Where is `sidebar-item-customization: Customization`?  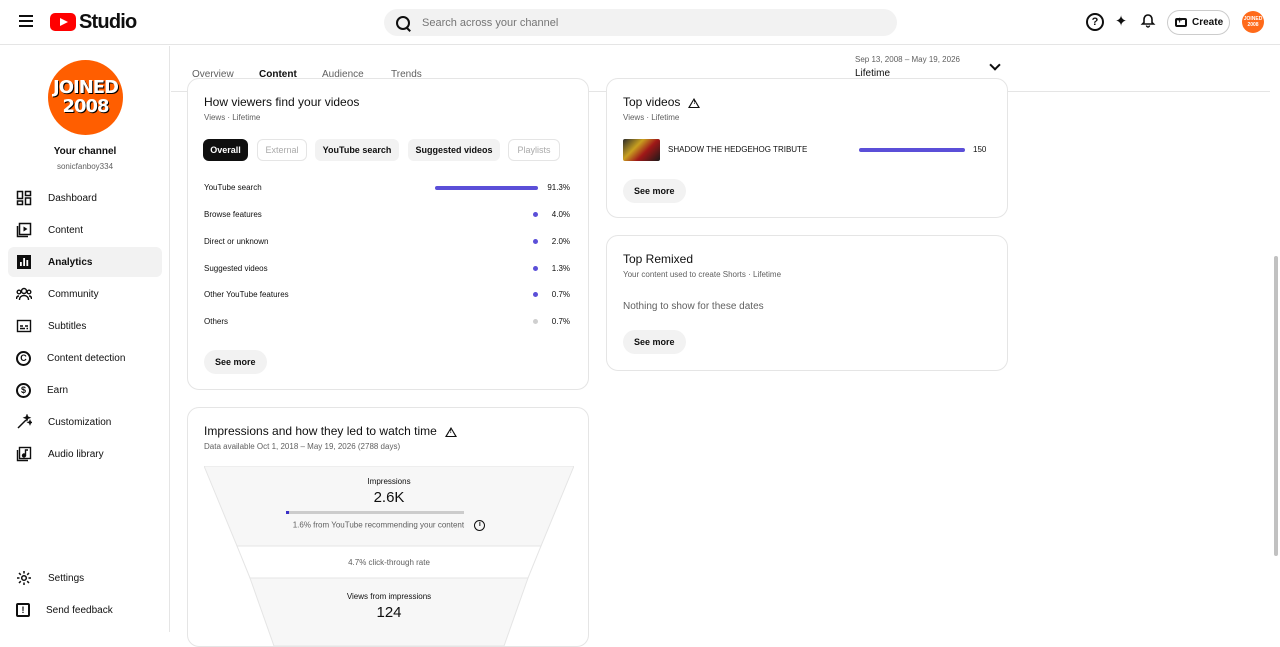 sidebar-item-customization: Customization is located at coordinates (85, 422).